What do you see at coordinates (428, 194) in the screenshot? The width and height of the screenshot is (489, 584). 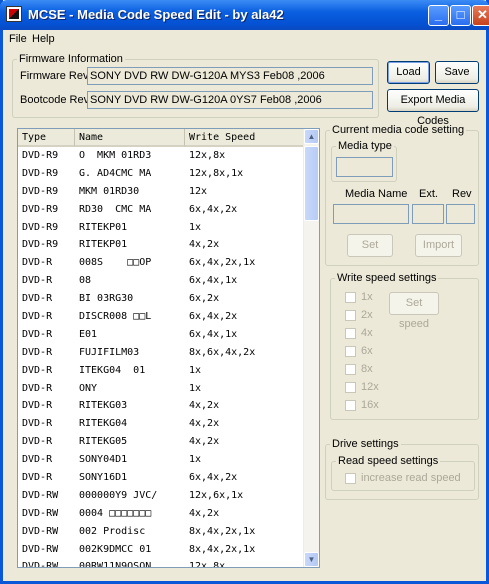 I see `ext-label: Ext.` at bounding box center [428, 194].